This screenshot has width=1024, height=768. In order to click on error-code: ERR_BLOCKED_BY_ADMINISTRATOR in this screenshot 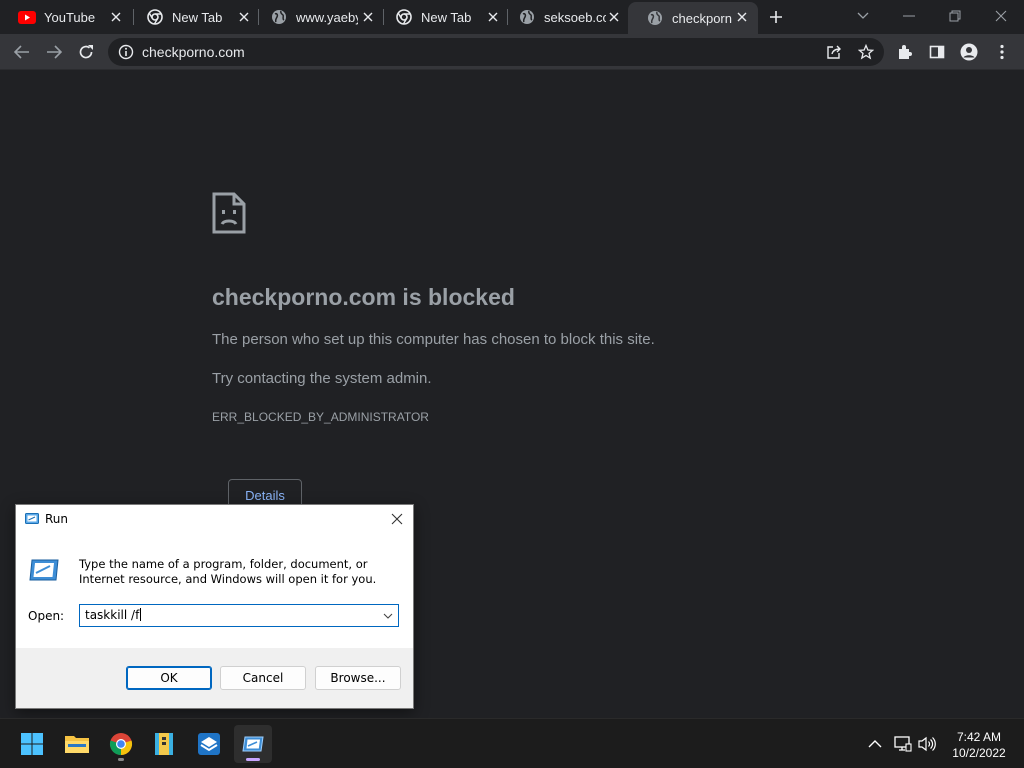, I will do `click(320, 417)`.